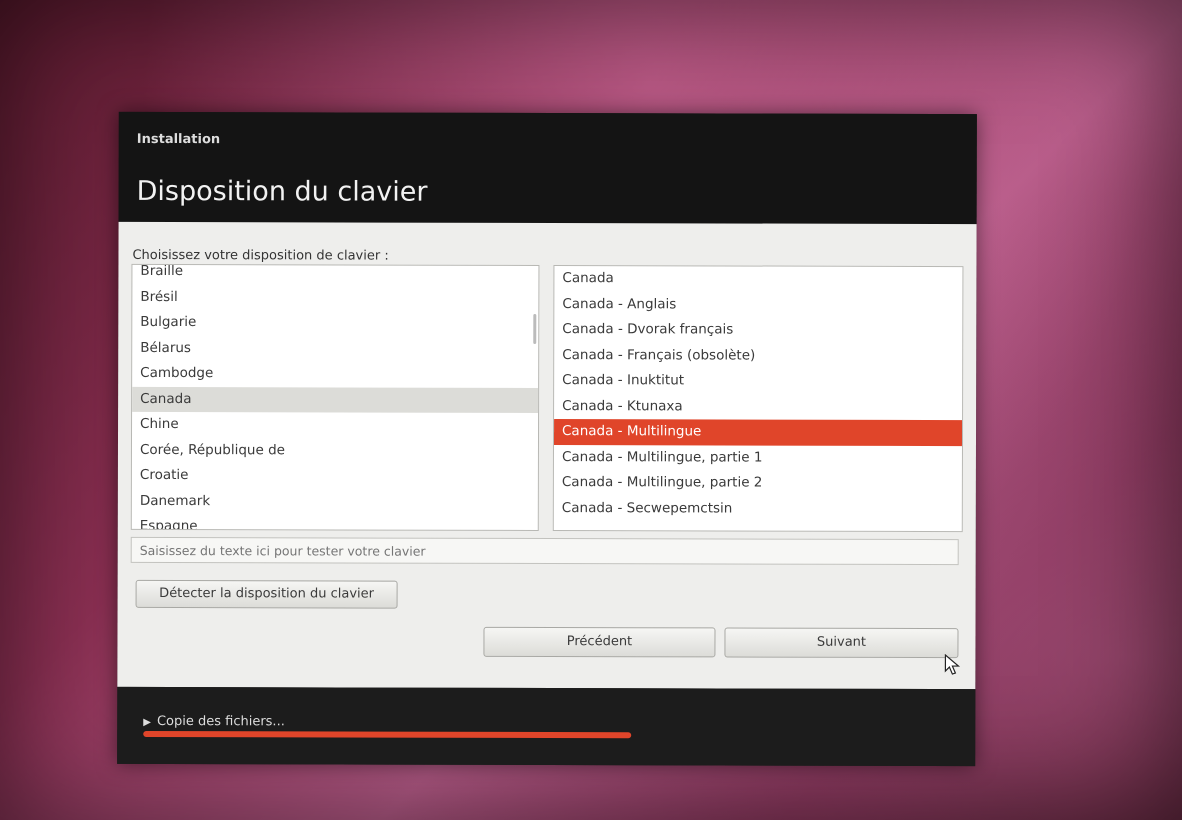  What do you see at coordinates (535, 328) in the screenshot?
I see `scrollbar-thumb` at bounding box center [535, 328].